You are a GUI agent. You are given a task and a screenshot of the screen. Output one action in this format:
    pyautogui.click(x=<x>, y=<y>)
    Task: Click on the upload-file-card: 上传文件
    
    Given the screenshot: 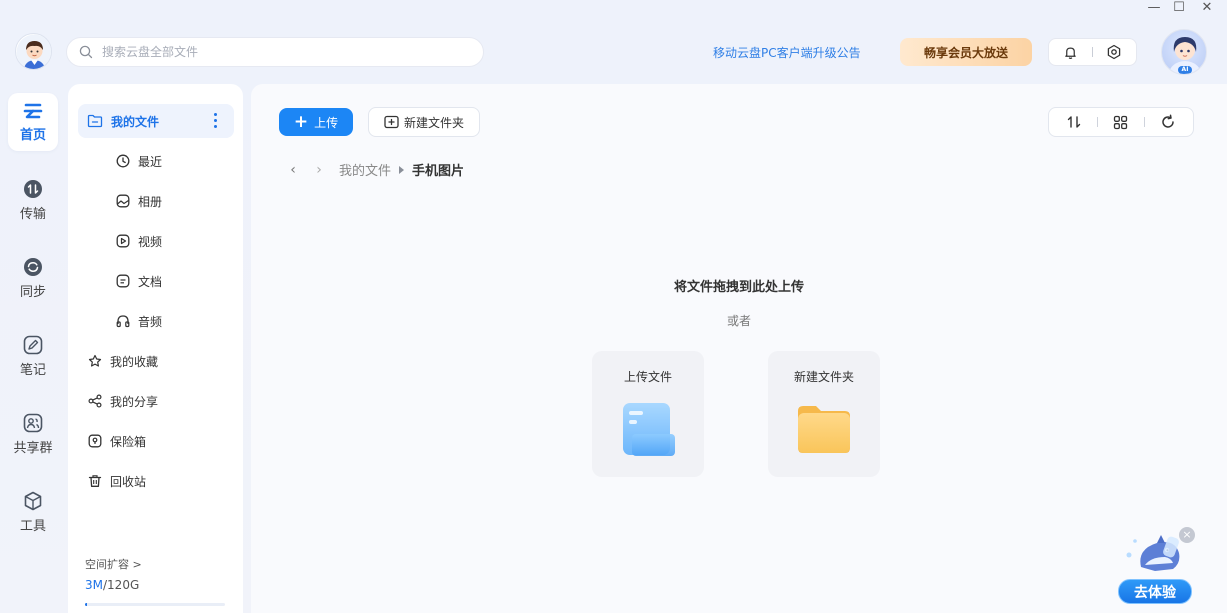 What is the action you would take?
    pyautogui.click(x=648, y=414)
    